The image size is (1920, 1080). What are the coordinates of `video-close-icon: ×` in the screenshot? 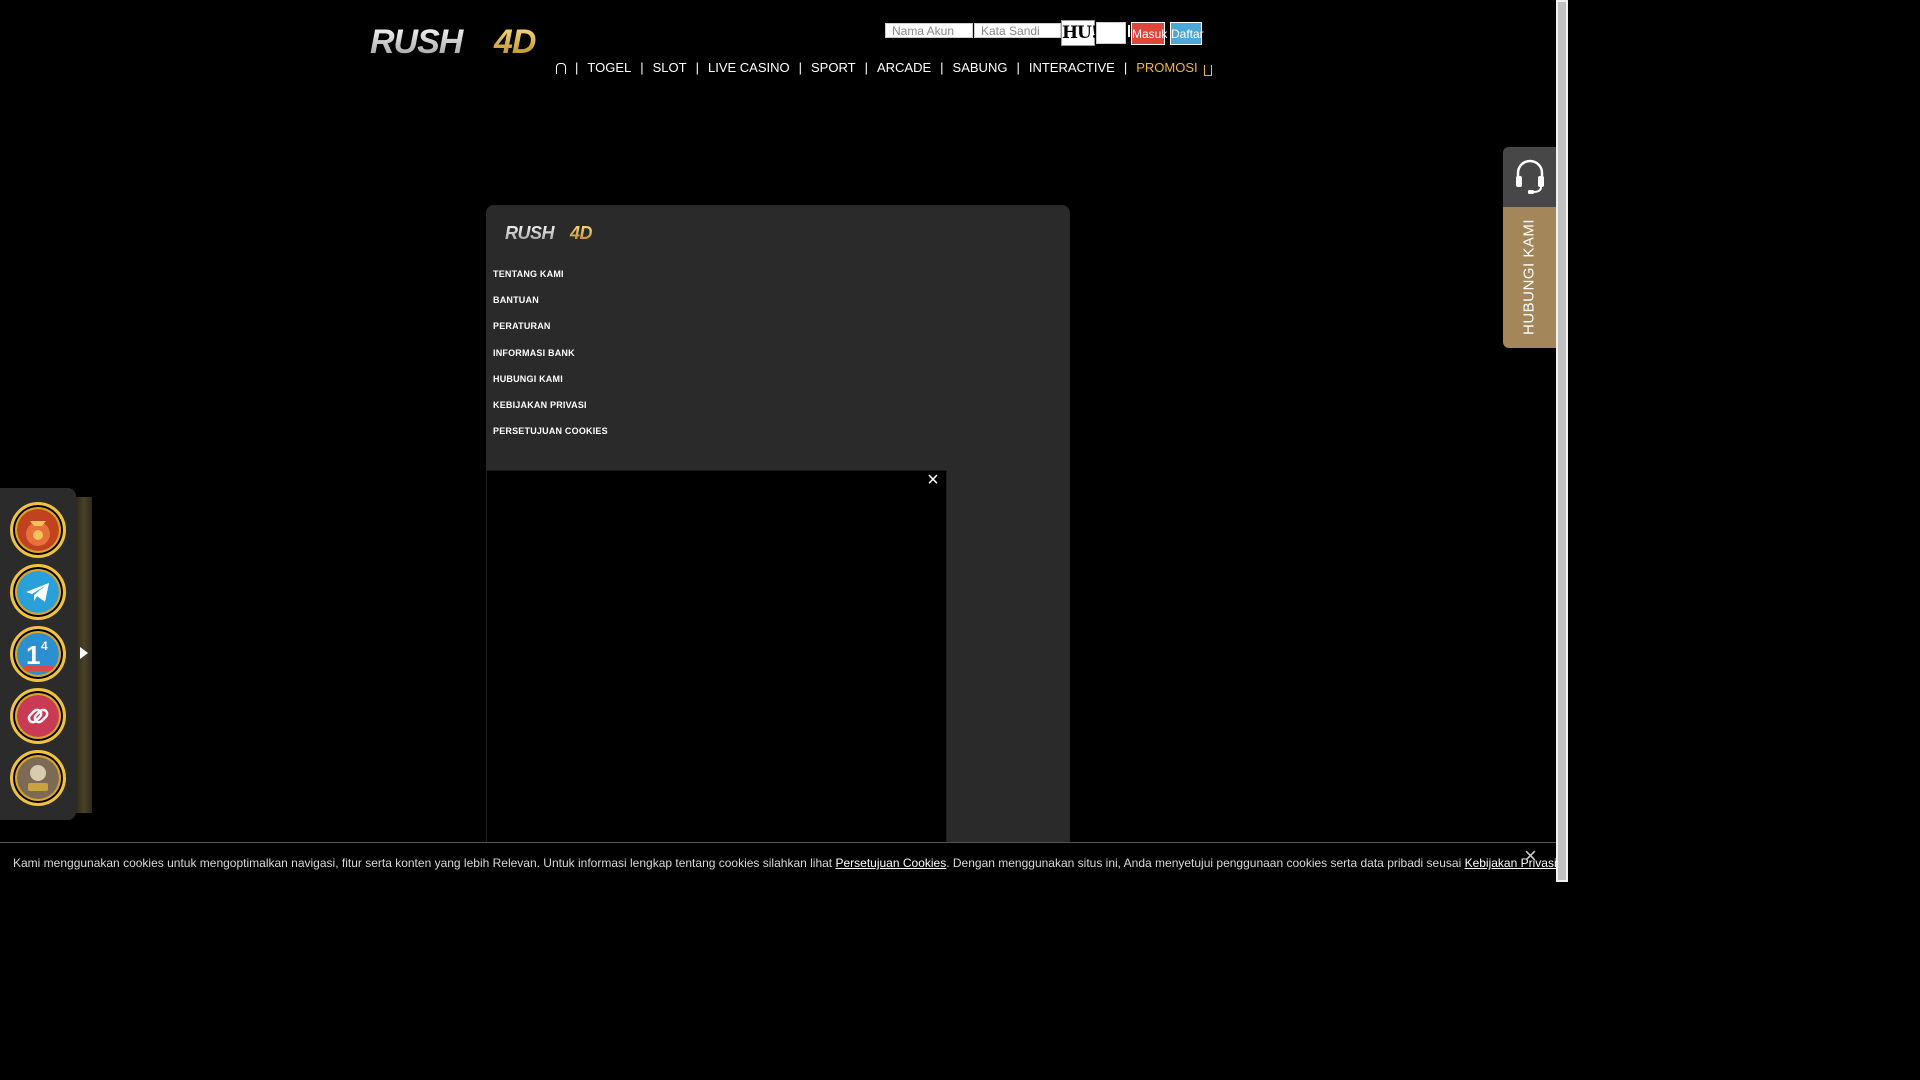 It's located at (933, 480).